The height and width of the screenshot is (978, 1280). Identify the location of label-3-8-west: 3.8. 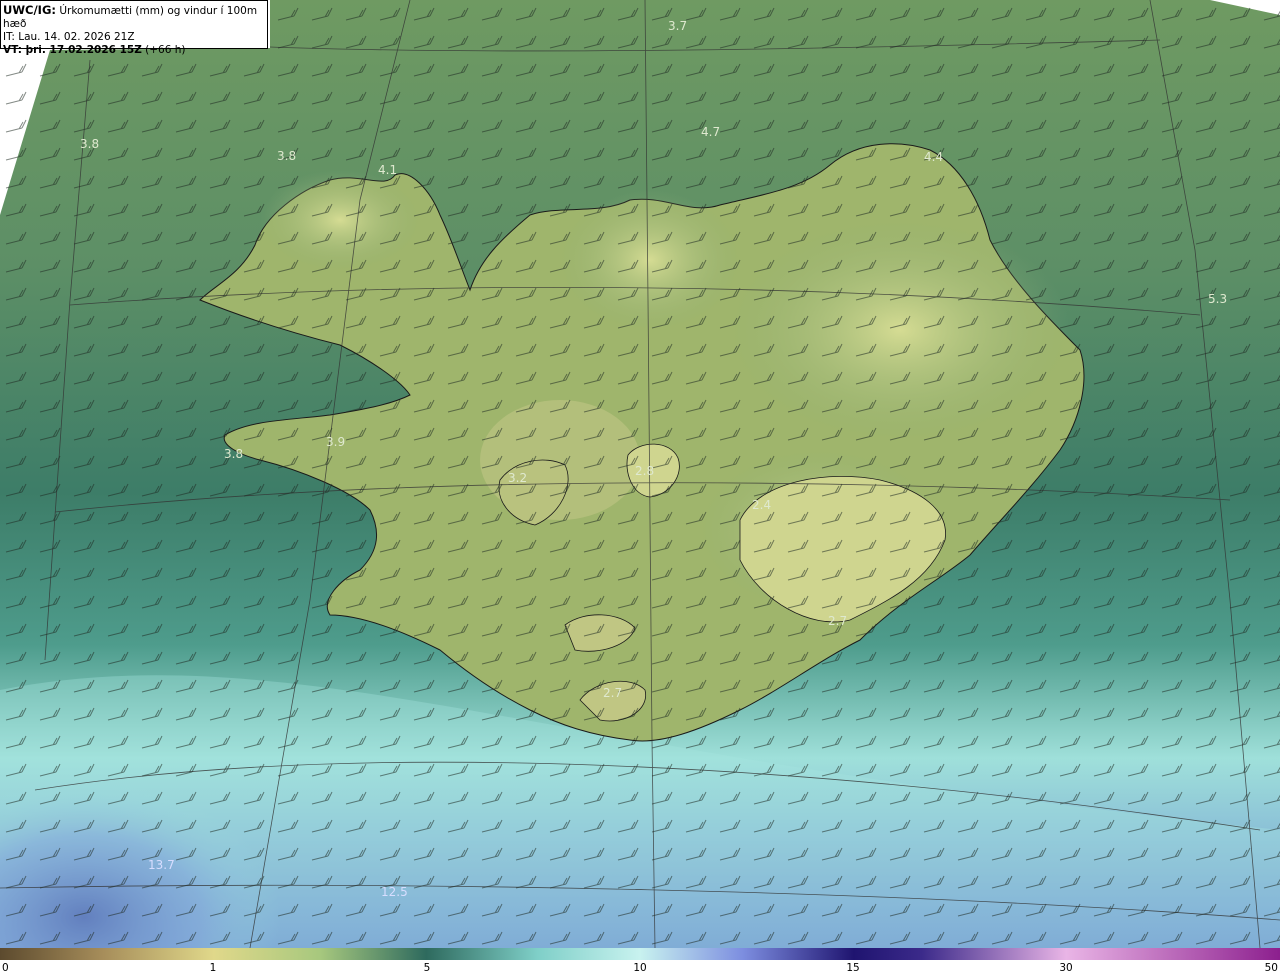
(89, 144).